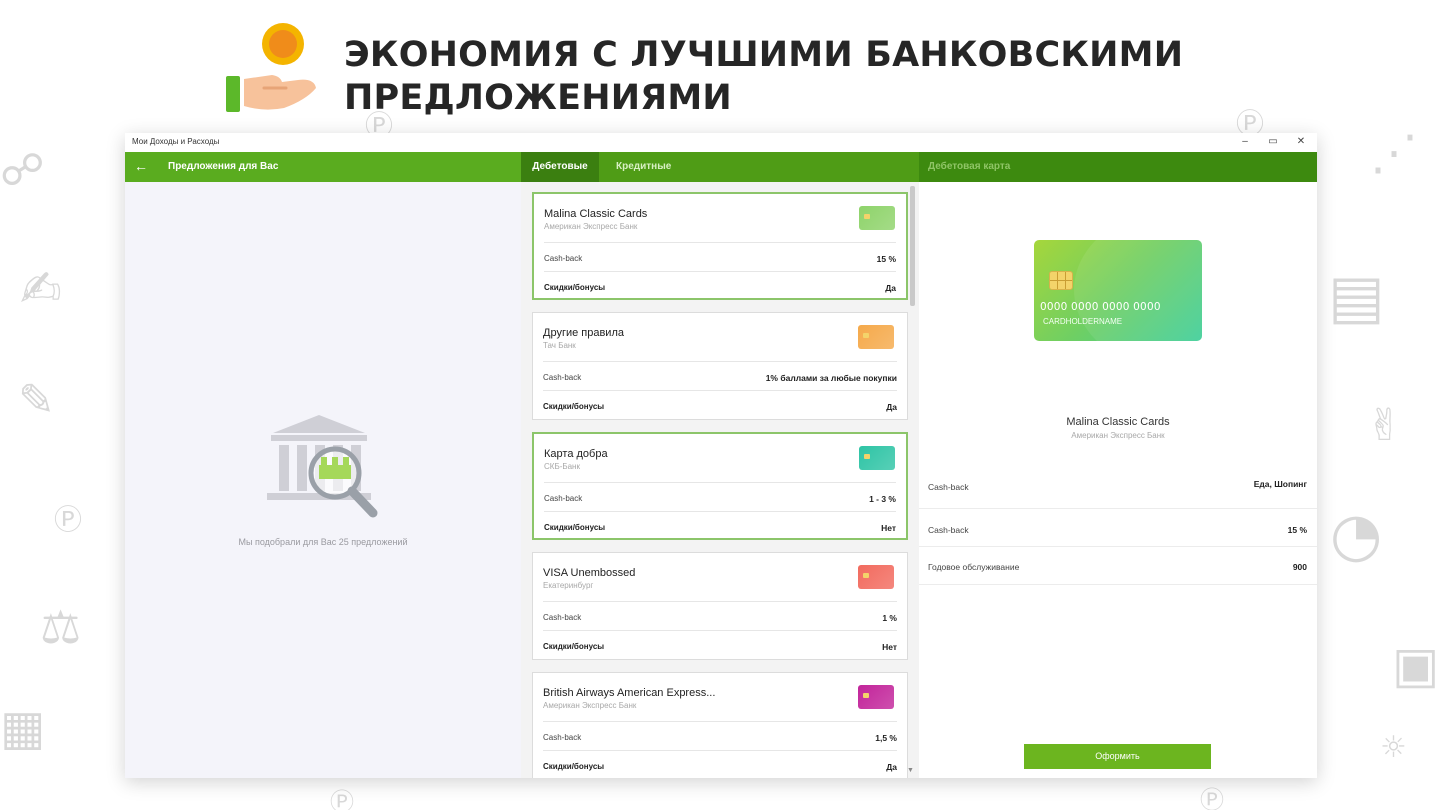 Image resolution: width=1440 pixels, height=810 pixels. Describe the element at coordinates (323, 542) in the screenshot. I see `offers-count-text: Мы подобрали для Вас 25 предложений` at that location.